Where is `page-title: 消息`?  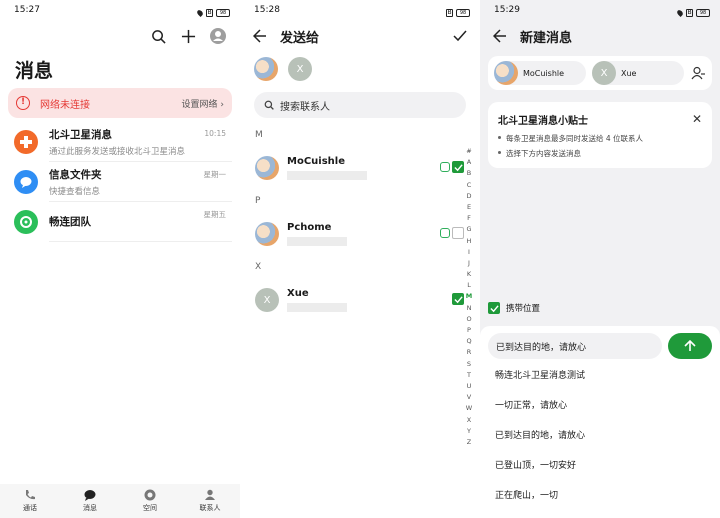 page-title: 消息 is located at coordinates (34, 71).